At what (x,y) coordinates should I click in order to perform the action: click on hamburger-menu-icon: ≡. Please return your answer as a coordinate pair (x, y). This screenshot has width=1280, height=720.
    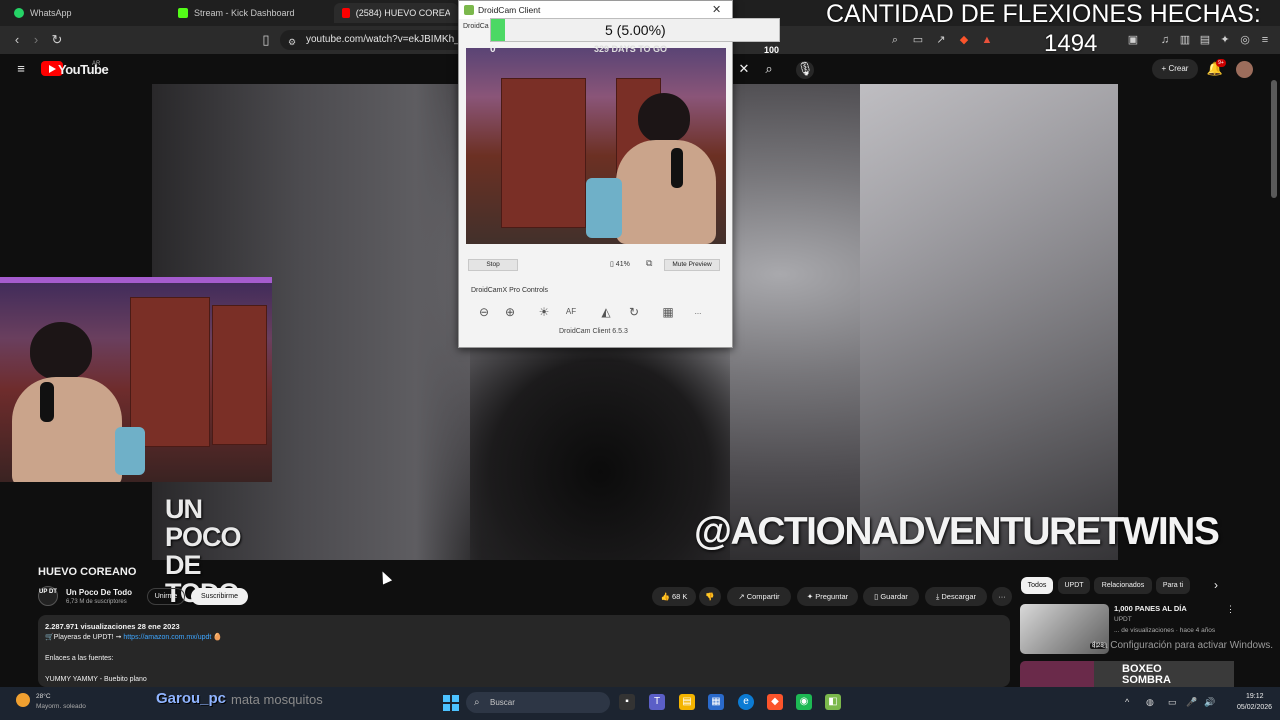
    Looking at the image, I should click on (21, 69).